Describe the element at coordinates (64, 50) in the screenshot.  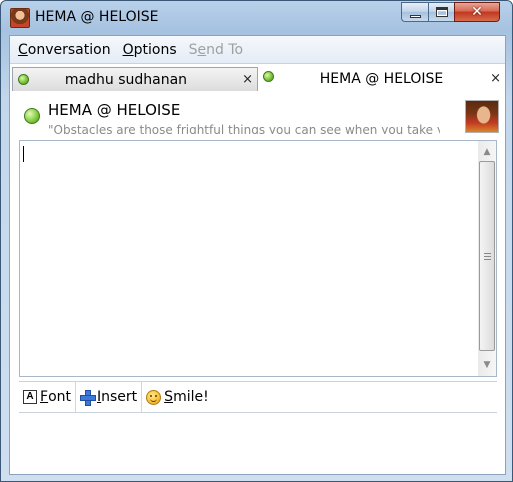
I see `menu-conversation: Conversation` at that location.